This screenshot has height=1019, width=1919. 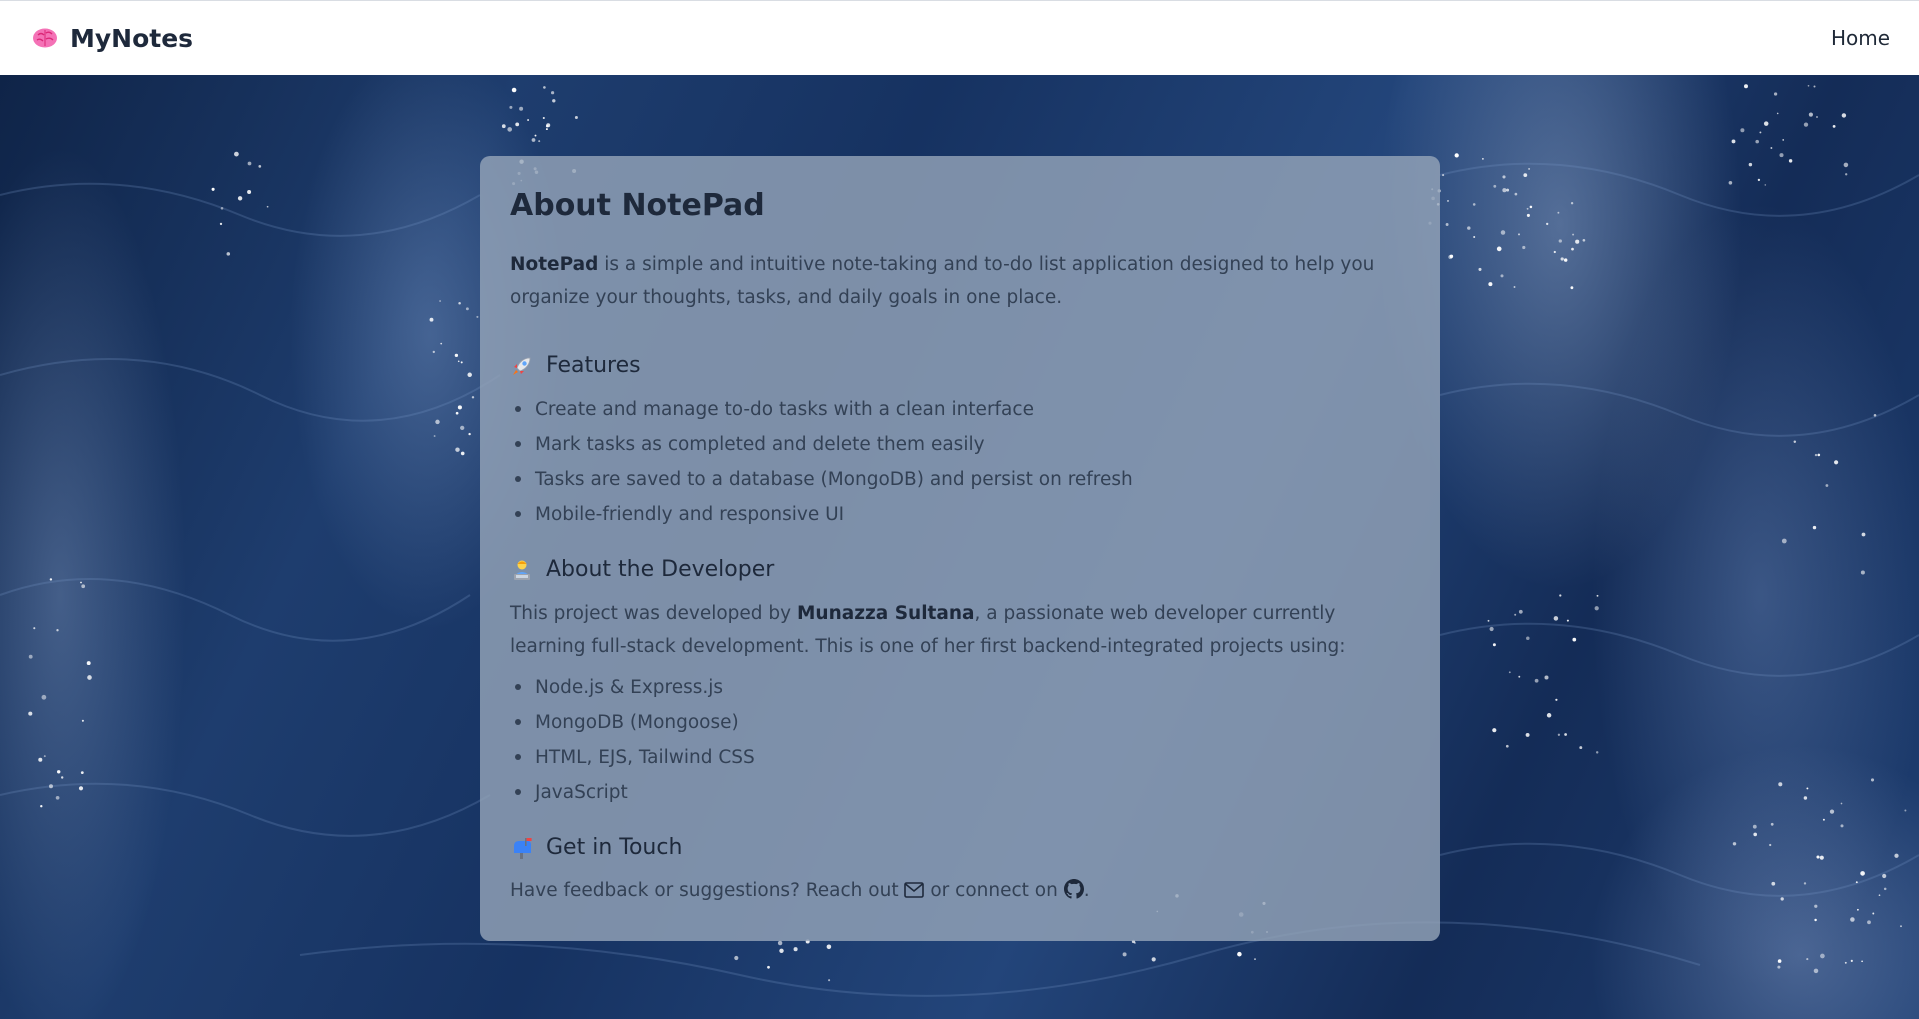 I want to click on features-heading: Features, so click(x=960, y=366).